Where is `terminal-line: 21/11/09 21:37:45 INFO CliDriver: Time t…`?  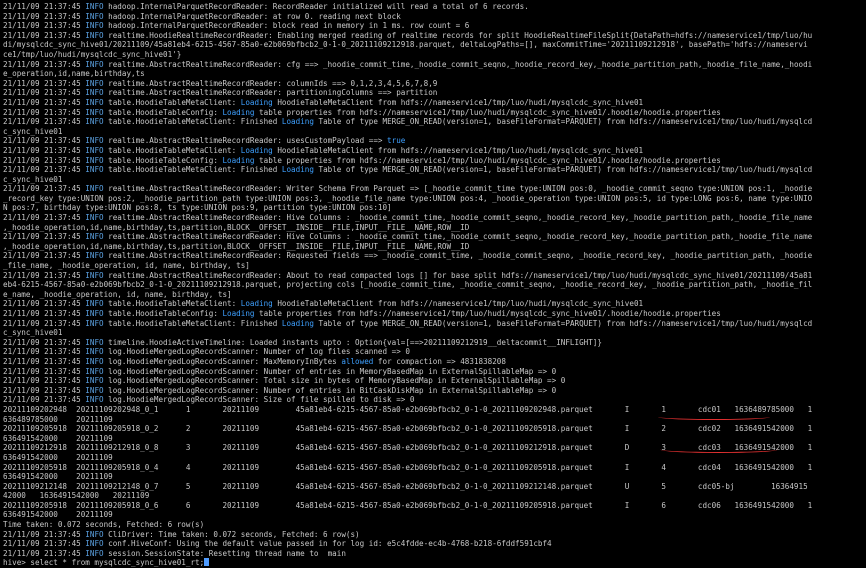
terminal-line: 21/11/09 21:37:45 INFO CliDriver: Time t… is located at coordinates (181, 534).